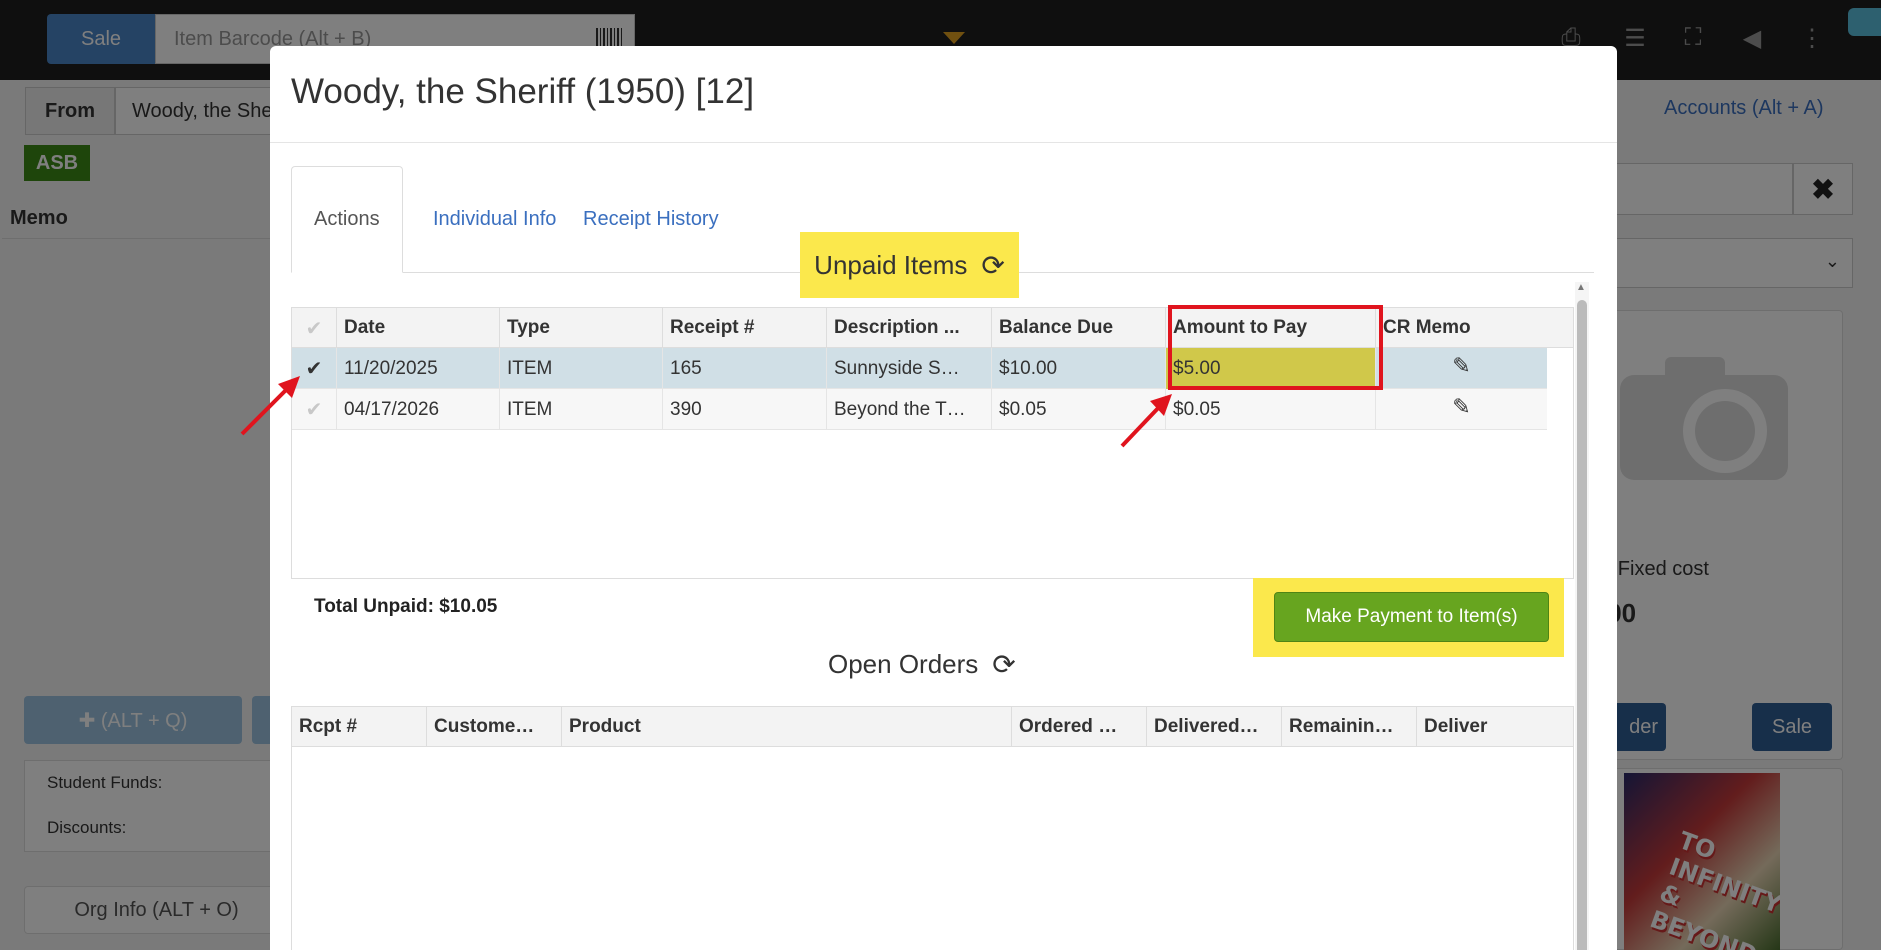 The image size is (1881, 950). What do you see at coordinates (418, 409) in the screenshot?
I see `date-cell: 04/17/2026` at bounding box center [418, 409].